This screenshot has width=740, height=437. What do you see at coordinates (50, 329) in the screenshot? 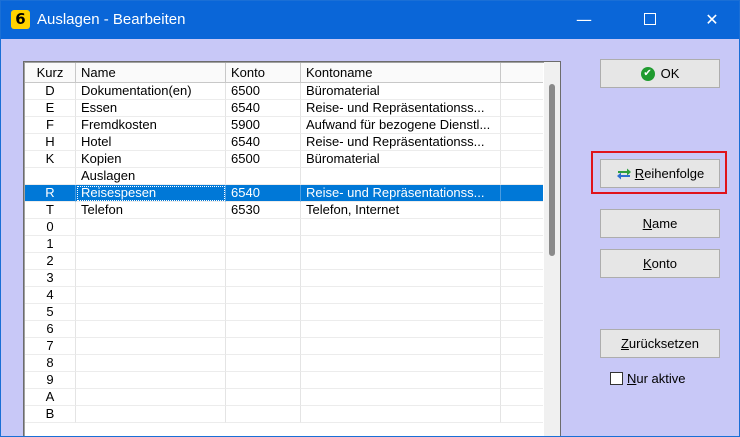
I see `cell-kurz: 6` at bounding box center [50, 329].